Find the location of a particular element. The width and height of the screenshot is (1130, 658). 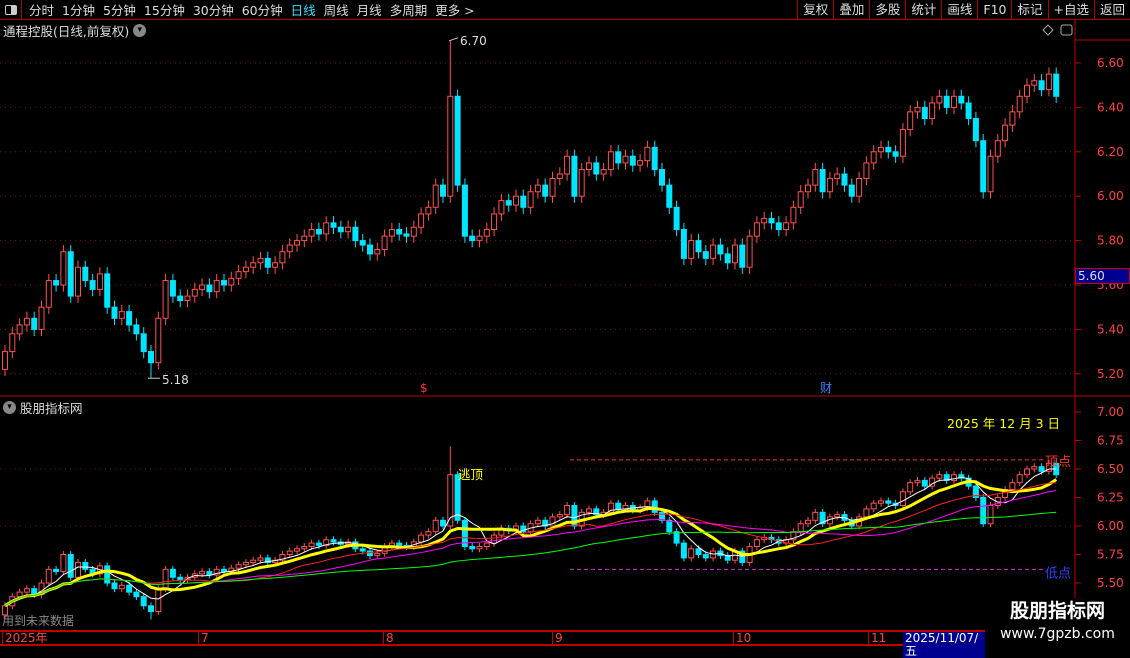

date-text: 2025 年 12 月 3 日 is located at coordinates (1003, 423).